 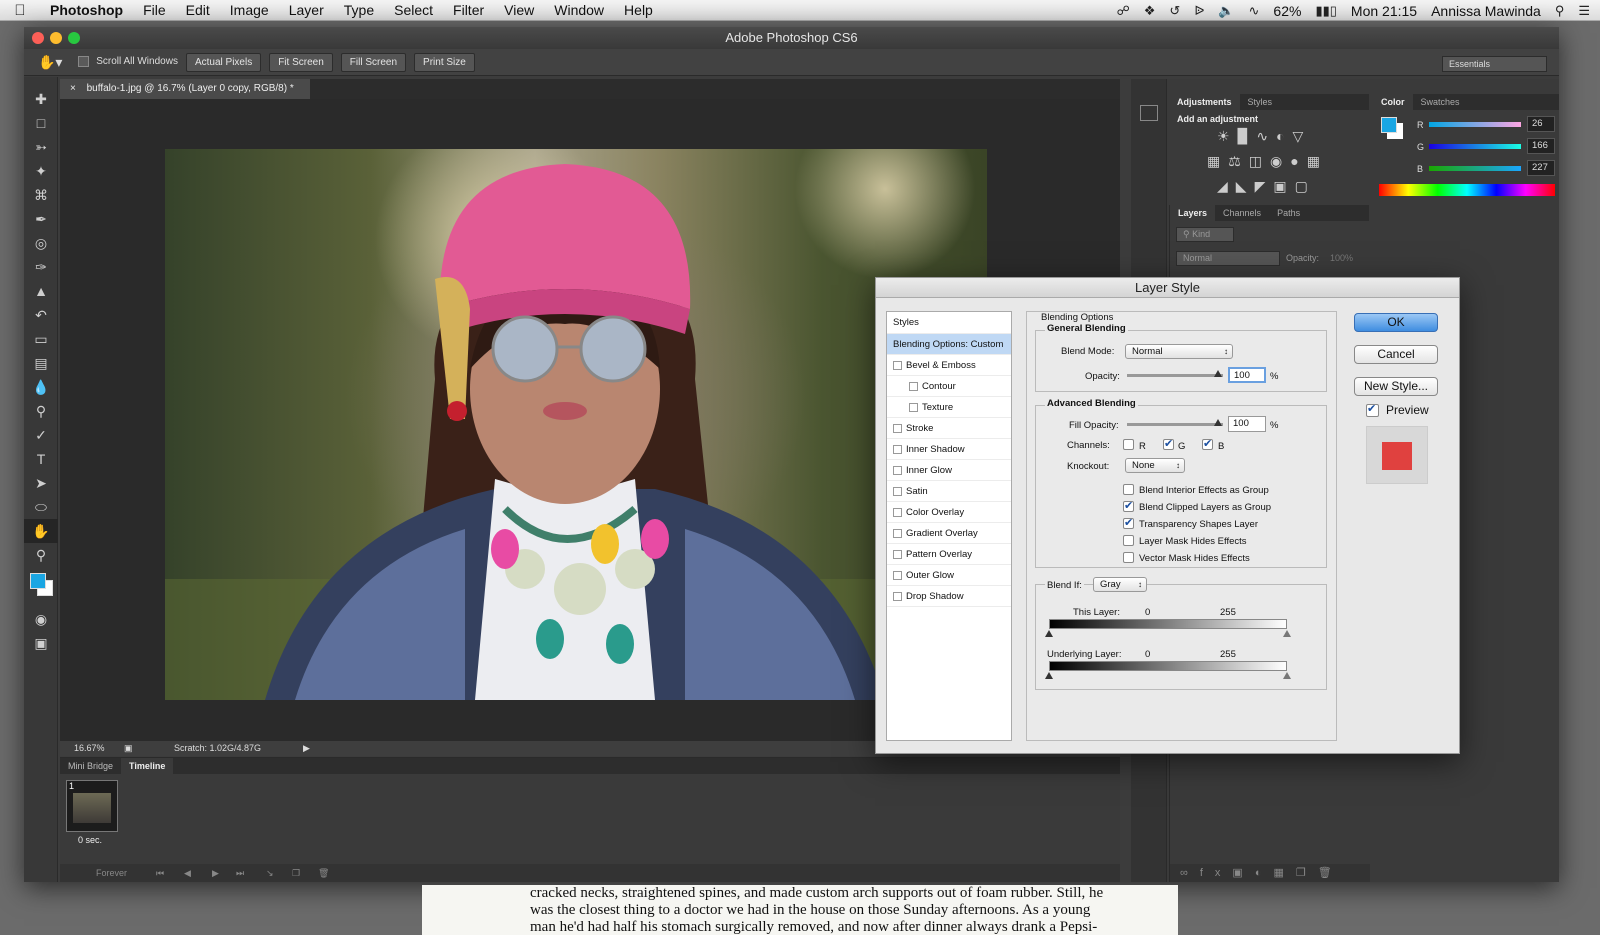 I want to click on menu-window: Window, so click(x=579, y=10).